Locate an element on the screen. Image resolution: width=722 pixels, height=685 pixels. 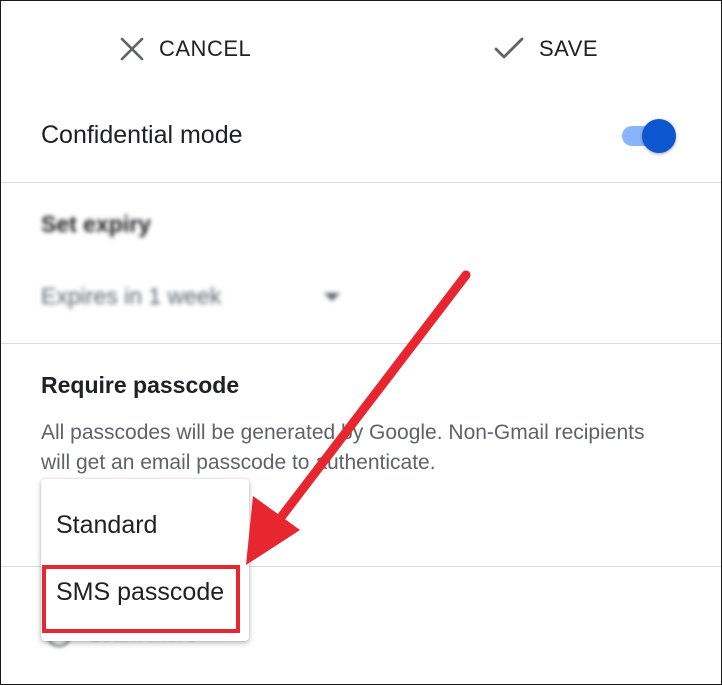
save-label: SAVE is located at coordinates (569, 48).